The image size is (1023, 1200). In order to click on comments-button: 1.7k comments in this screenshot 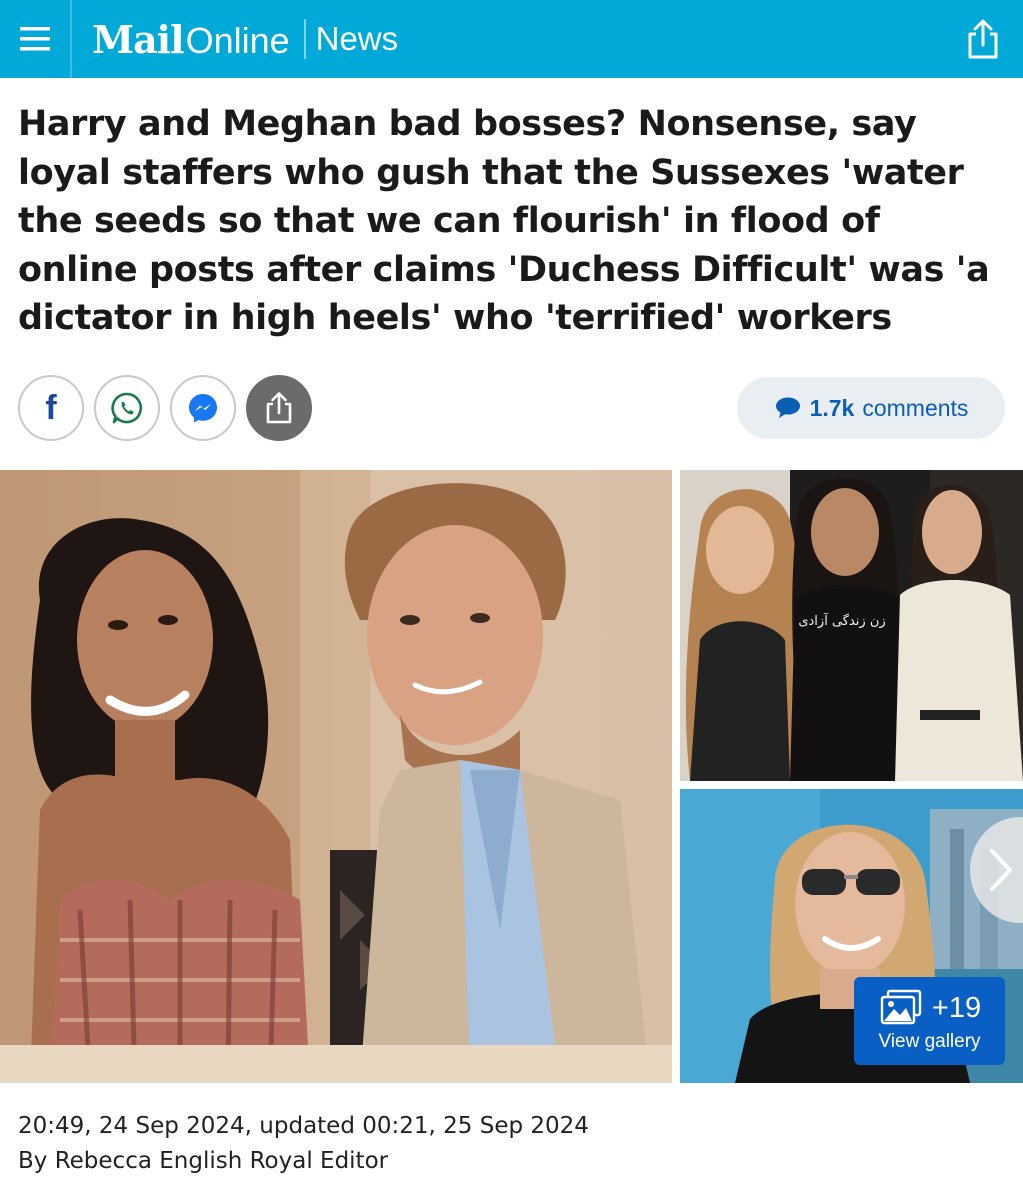, I will do `click(871, 408)`.